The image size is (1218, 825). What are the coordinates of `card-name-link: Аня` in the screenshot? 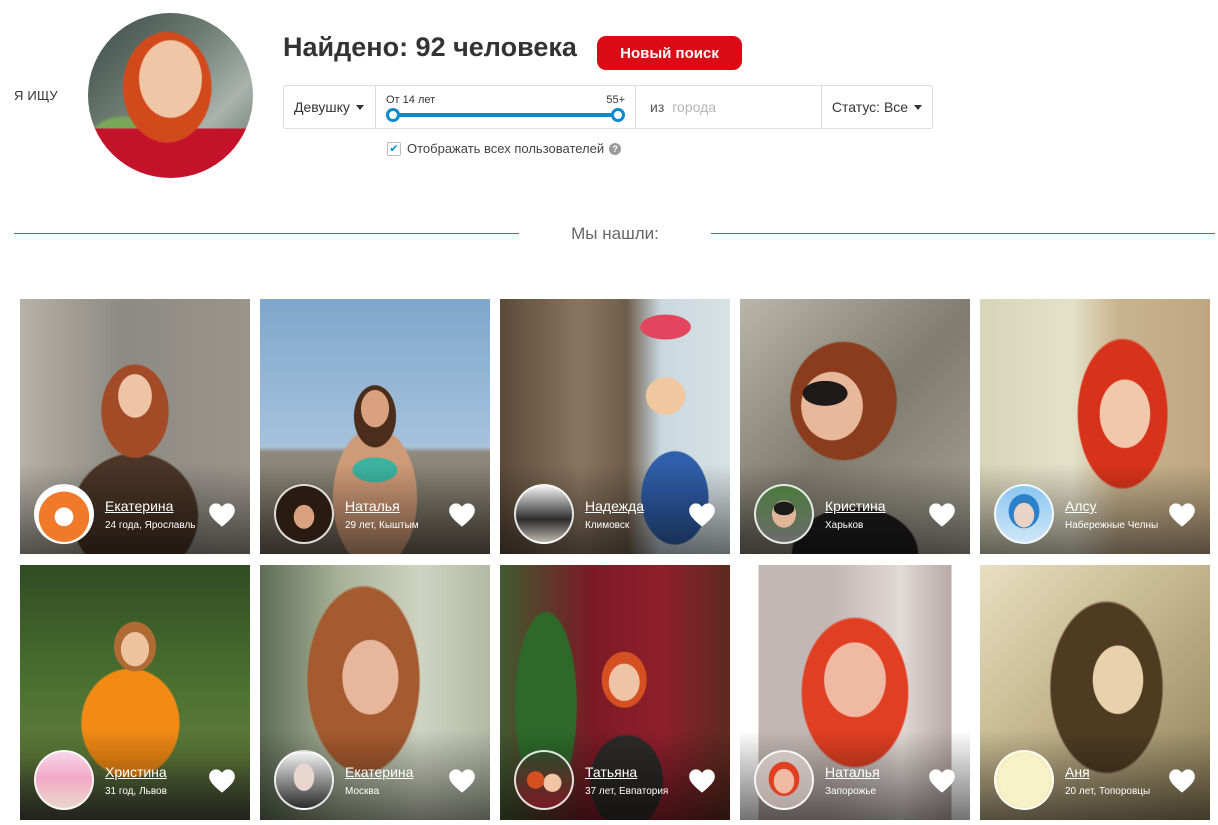 It's located at (1077, 772).